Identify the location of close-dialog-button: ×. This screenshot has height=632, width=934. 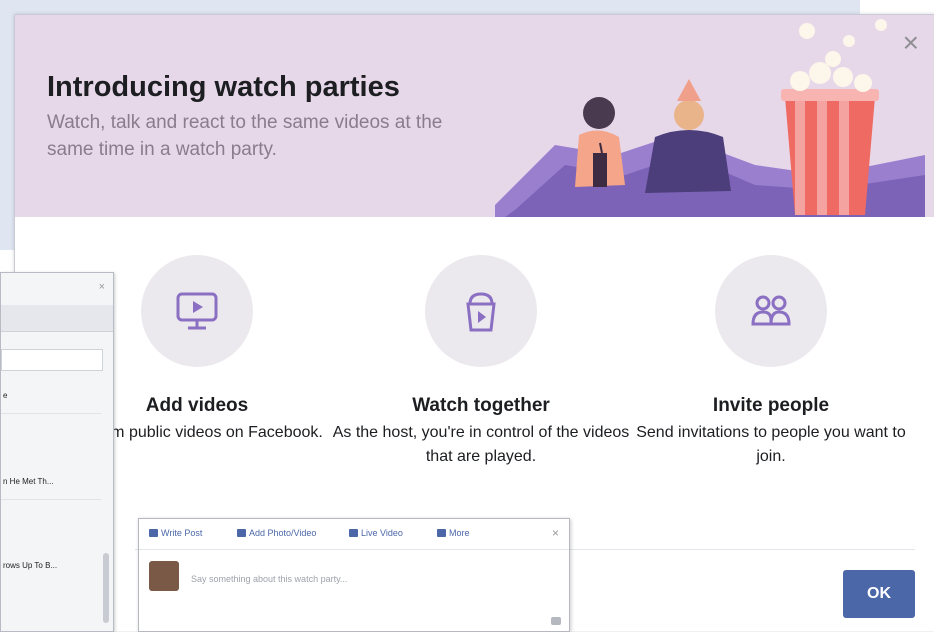
(911, 43).